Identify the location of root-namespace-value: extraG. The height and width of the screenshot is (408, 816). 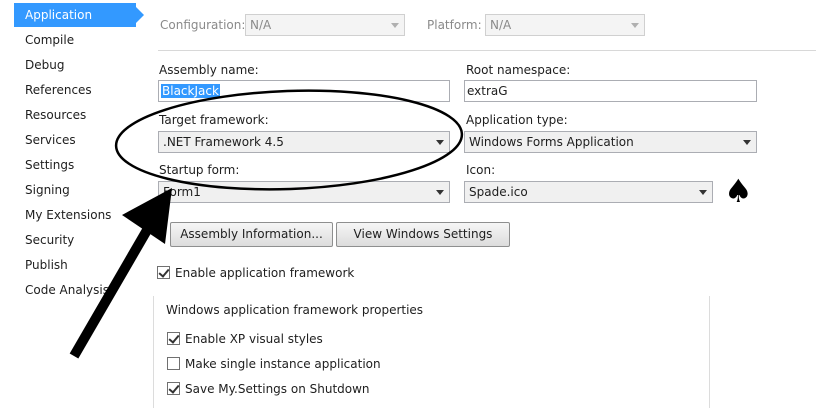
(487, 91).